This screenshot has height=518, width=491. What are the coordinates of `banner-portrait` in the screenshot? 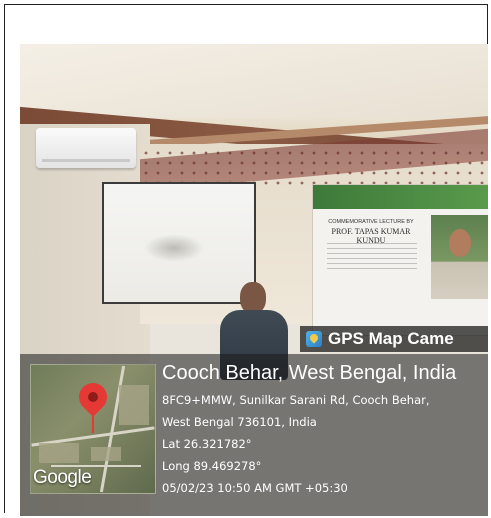 It's located at (459, 257).